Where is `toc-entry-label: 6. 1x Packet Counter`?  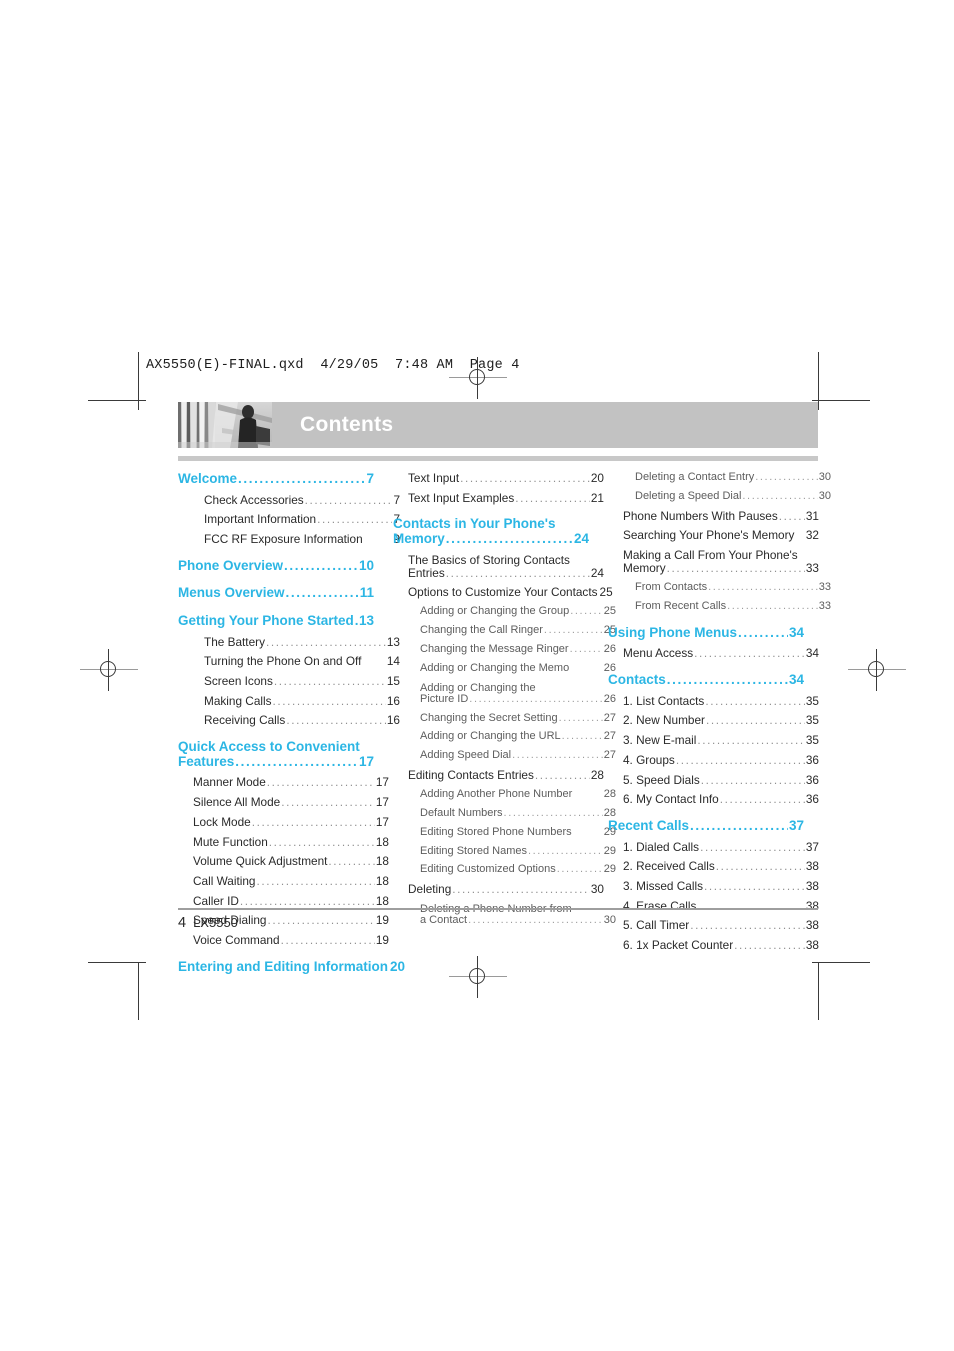 toc-entry-label: 6. 1x Packet Counter is located at coordinates (678, 945).